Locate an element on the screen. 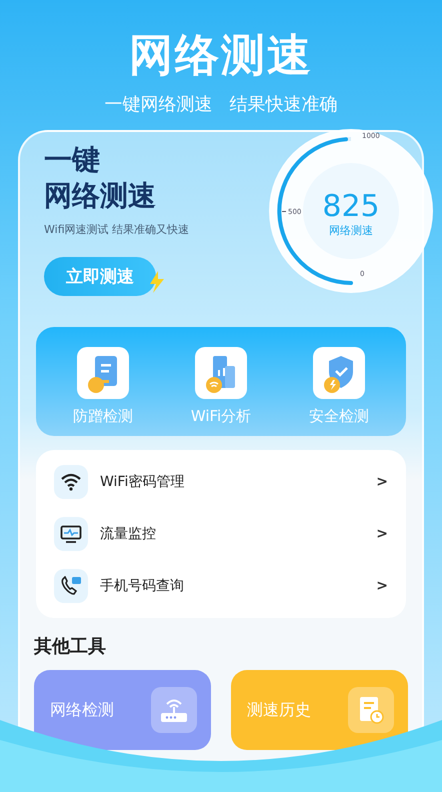 The image size is (442, 792). app-title: 网络测速 is located at coordinates (221, 56).